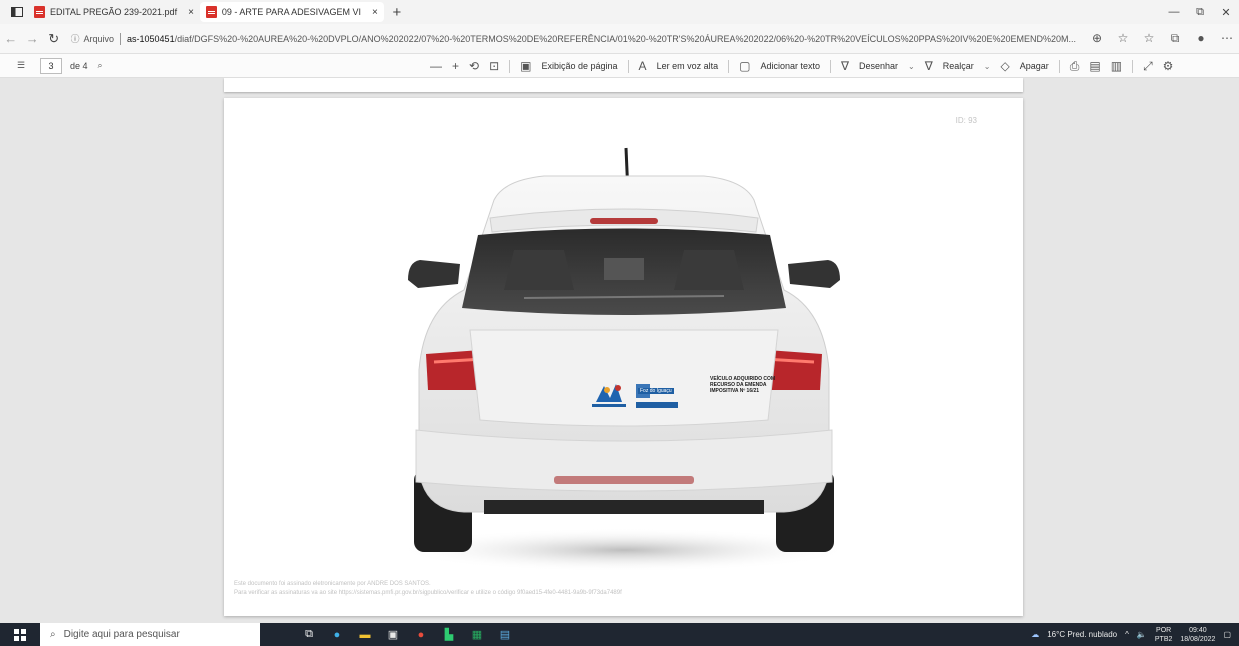  I want to click on save-icon: ▤, so click(1094, 66).